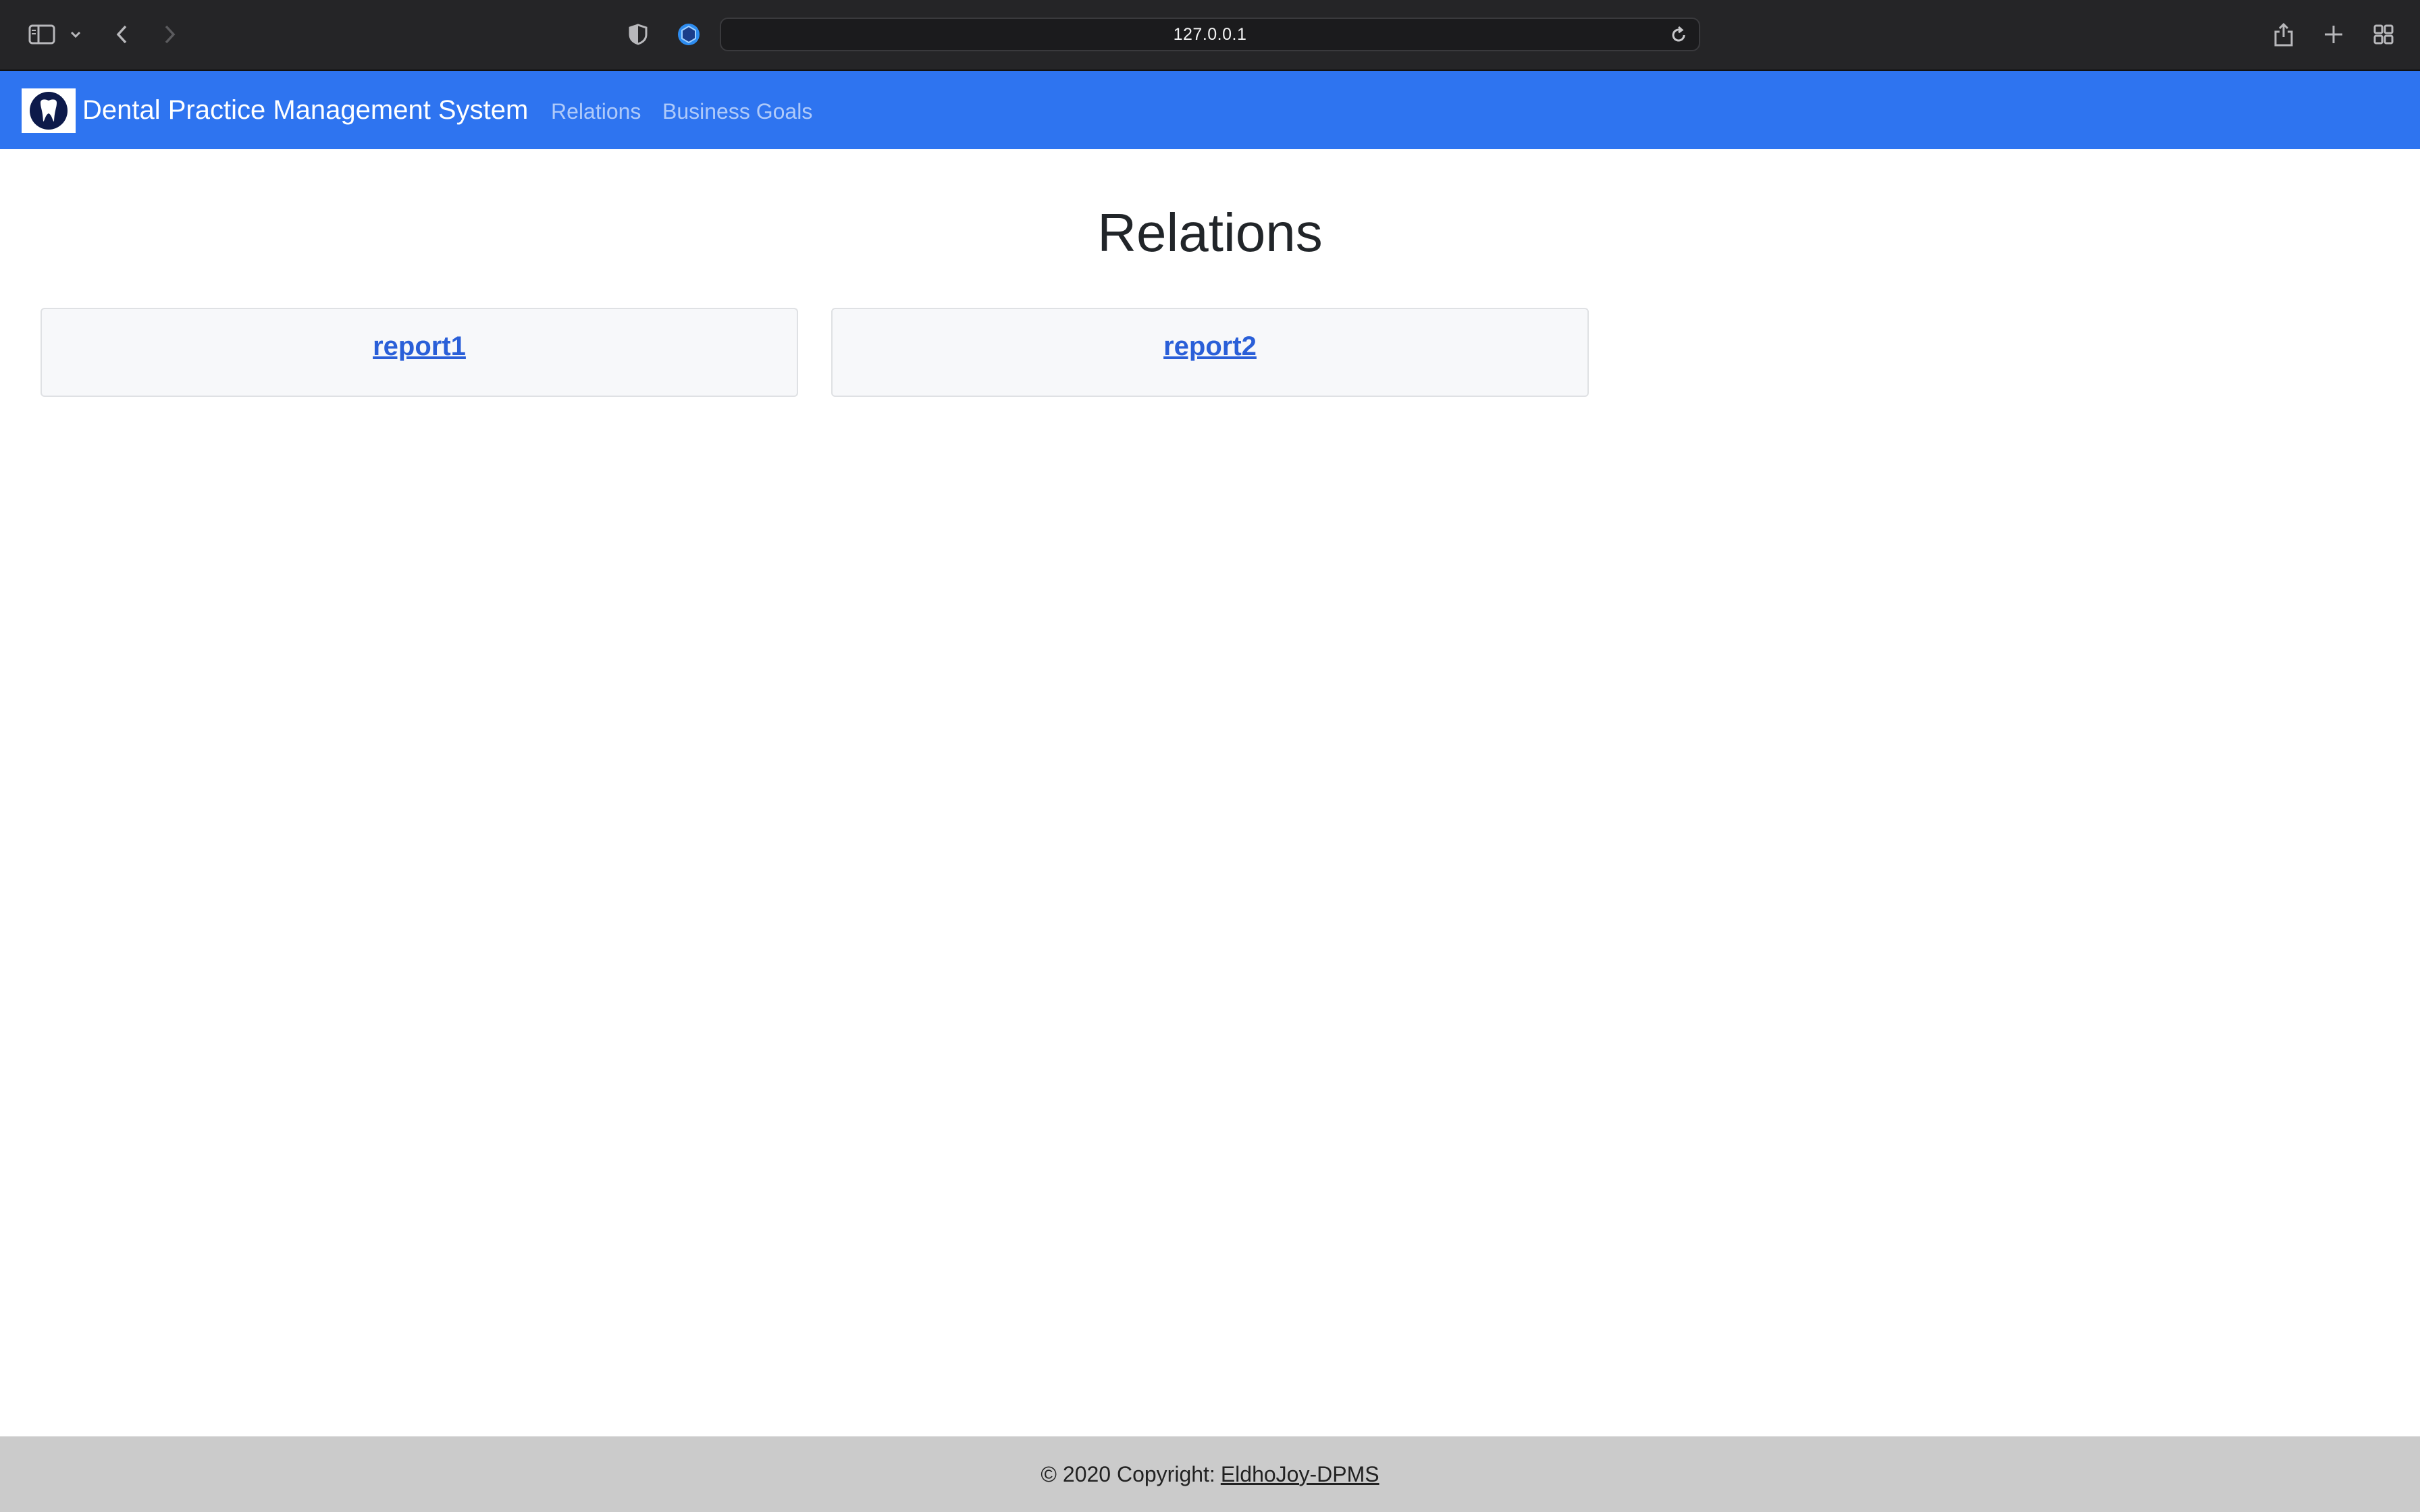 This screenshot has height=1512, width=2420. What do you see at coordinates (1300, 1474) in the screenshot?
I see `copyright-link: EldhoJoy-DPMS` at bounding box center [1300, 1474].